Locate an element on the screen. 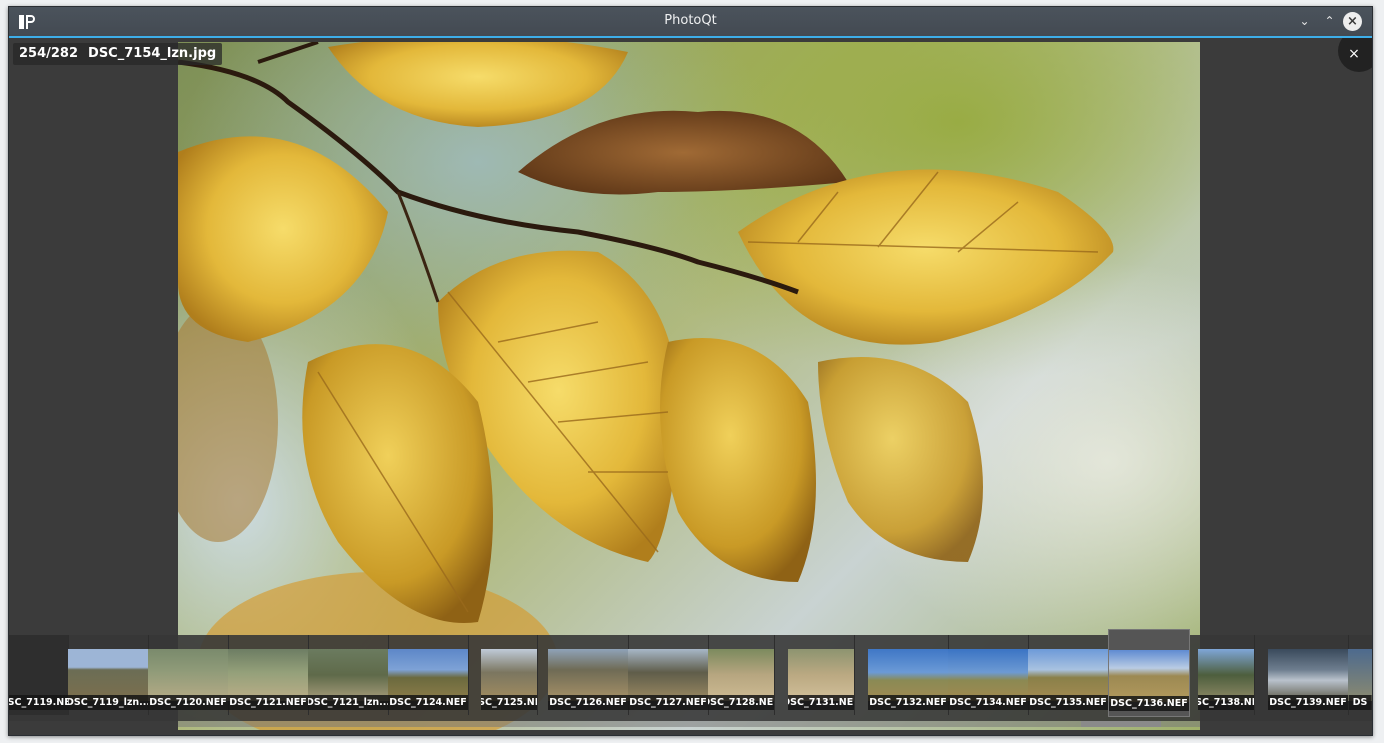 The image size is (1384, 743). scrollbar-handle is located at coordinates (1121, 724).